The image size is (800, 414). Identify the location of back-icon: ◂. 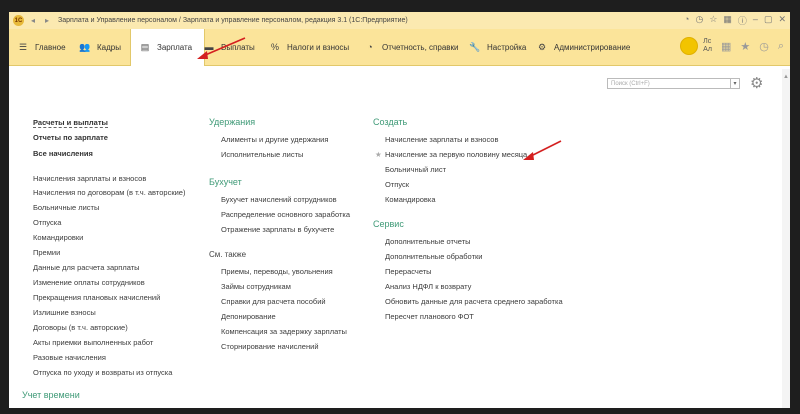
(33, 21).